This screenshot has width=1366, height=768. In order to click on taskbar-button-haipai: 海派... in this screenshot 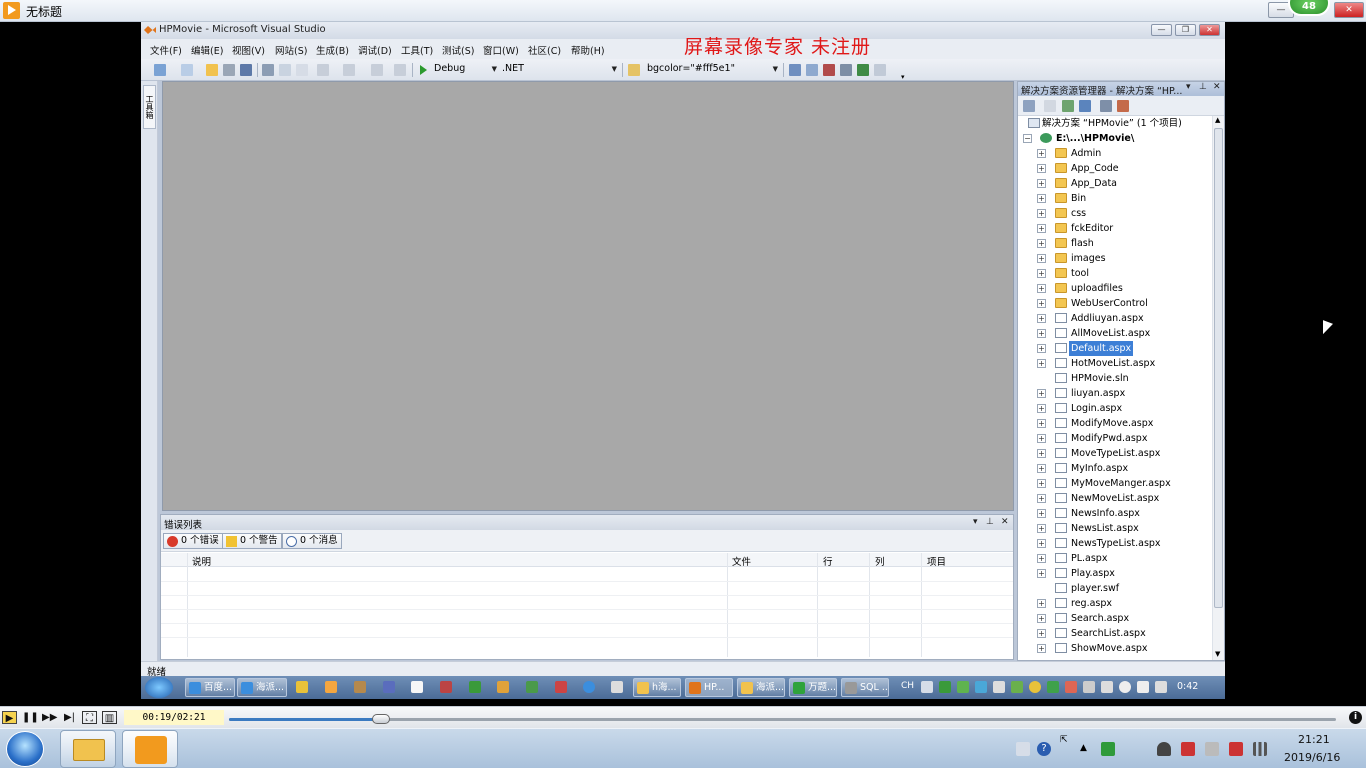, I will do `click(262, 687)`.